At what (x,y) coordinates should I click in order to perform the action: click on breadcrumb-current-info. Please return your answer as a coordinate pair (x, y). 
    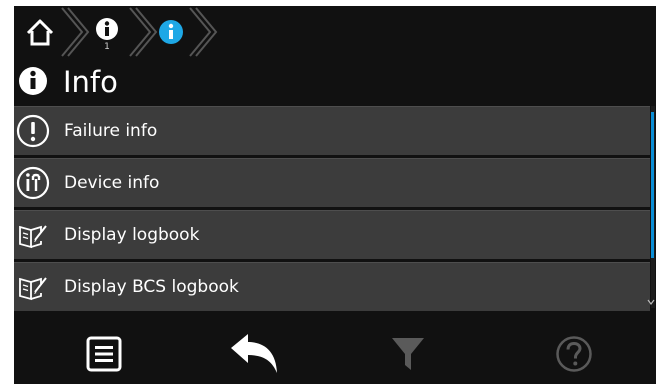
    Looking at the image, I should click on (171, 32).